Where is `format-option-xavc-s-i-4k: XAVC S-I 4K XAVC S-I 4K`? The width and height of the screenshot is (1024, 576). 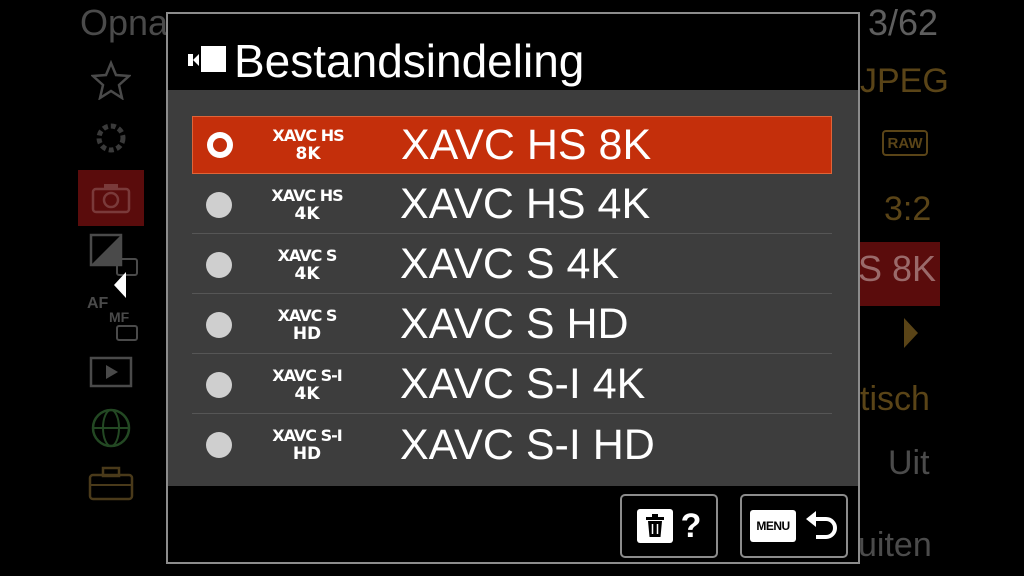
format-option-xavc-s-i-4k: XAVC S-I 4K XAVC S-I 4K is located at coordinates (512, 385).